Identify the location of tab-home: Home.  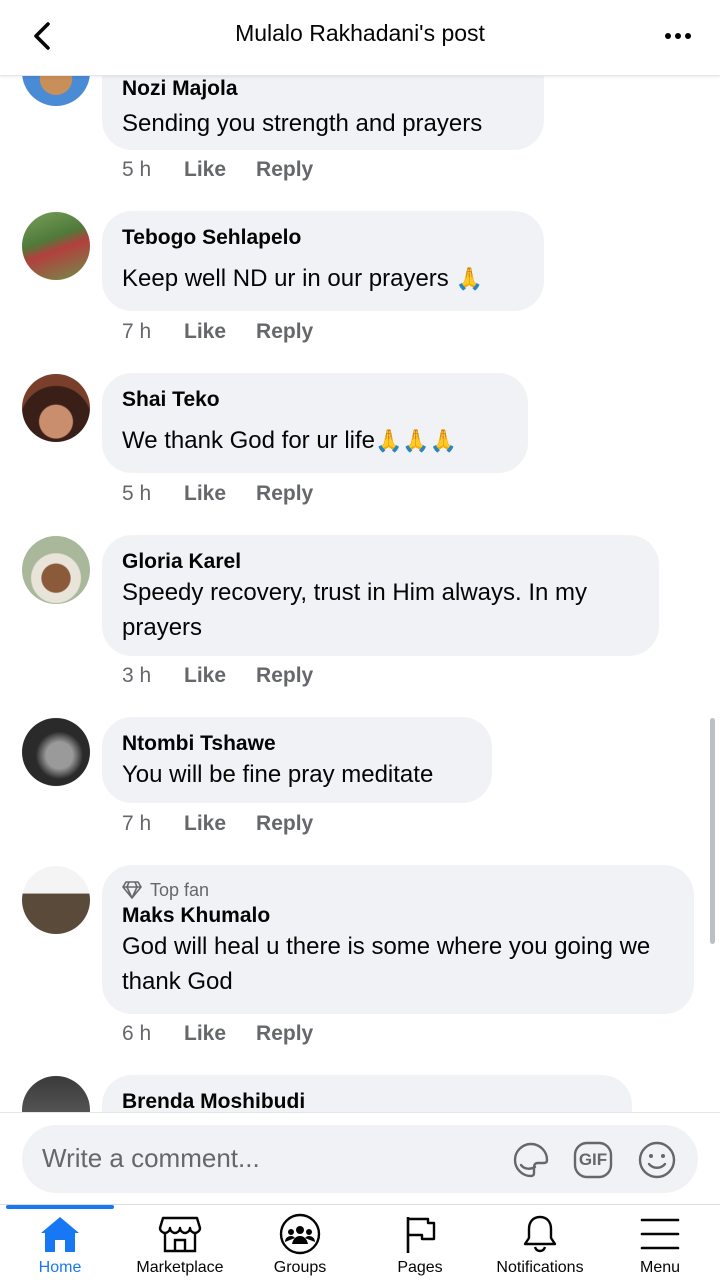
(60, 1242).